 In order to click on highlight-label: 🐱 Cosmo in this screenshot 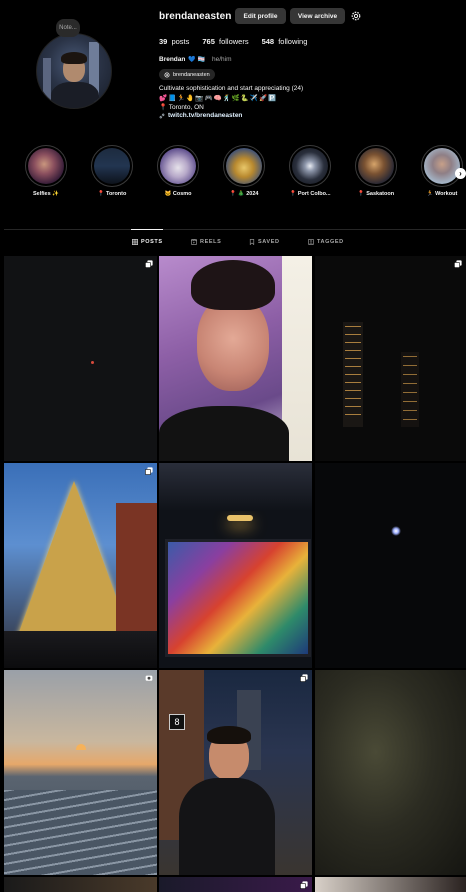, I will do `click(178, 194)`.